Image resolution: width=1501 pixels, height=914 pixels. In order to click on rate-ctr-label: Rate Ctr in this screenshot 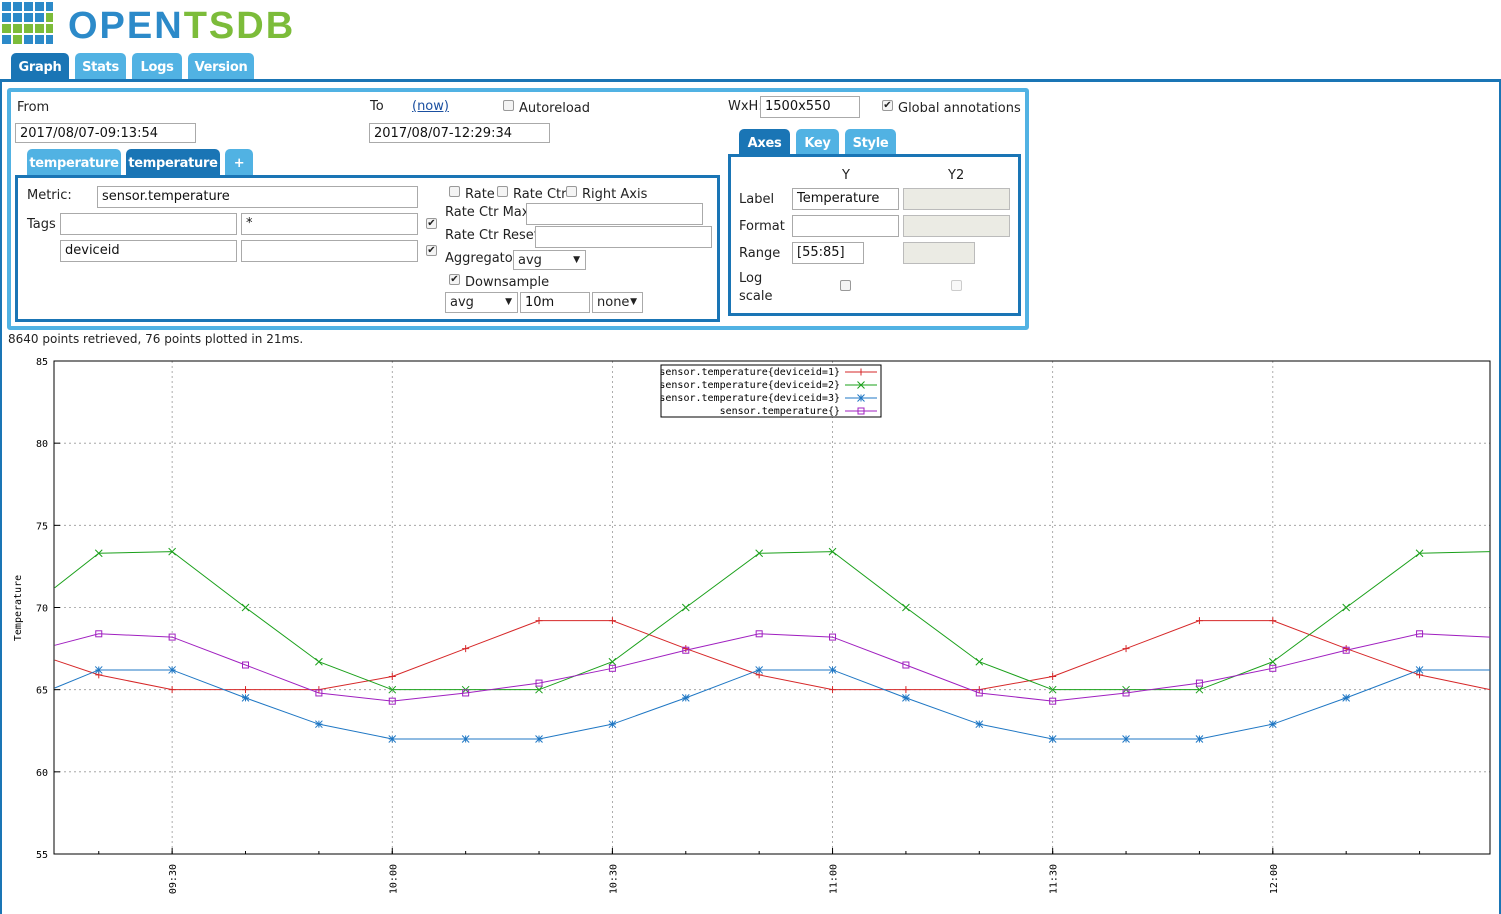, I will do `click(540, 194)`.